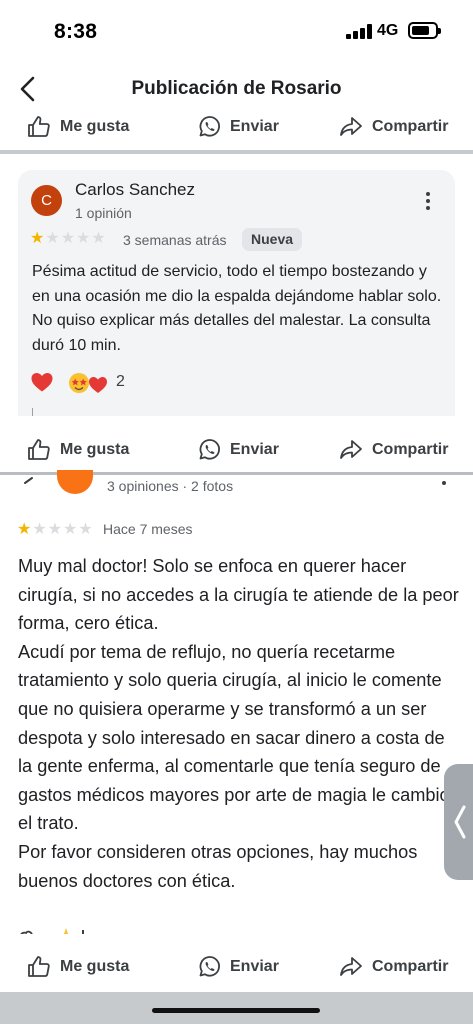 The image size is (473, 1024). Describe the element at coordinates (148, 529) in the screenshot. I see `review-date: Hace 7 meses` at that location.